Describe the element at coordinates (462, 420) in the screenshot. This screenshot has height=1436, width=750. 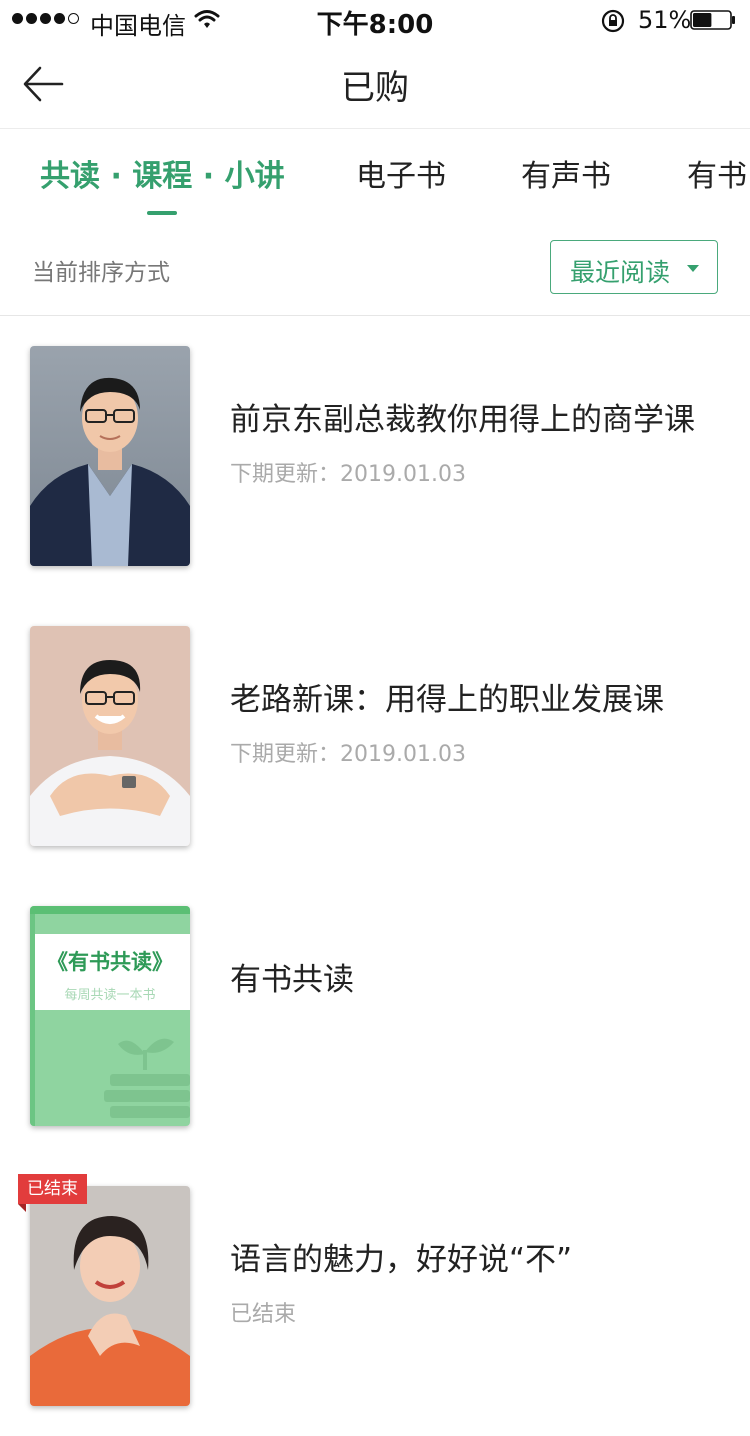
I see `item-title: 前京东副总裁教你用得上的商学课` at that location.